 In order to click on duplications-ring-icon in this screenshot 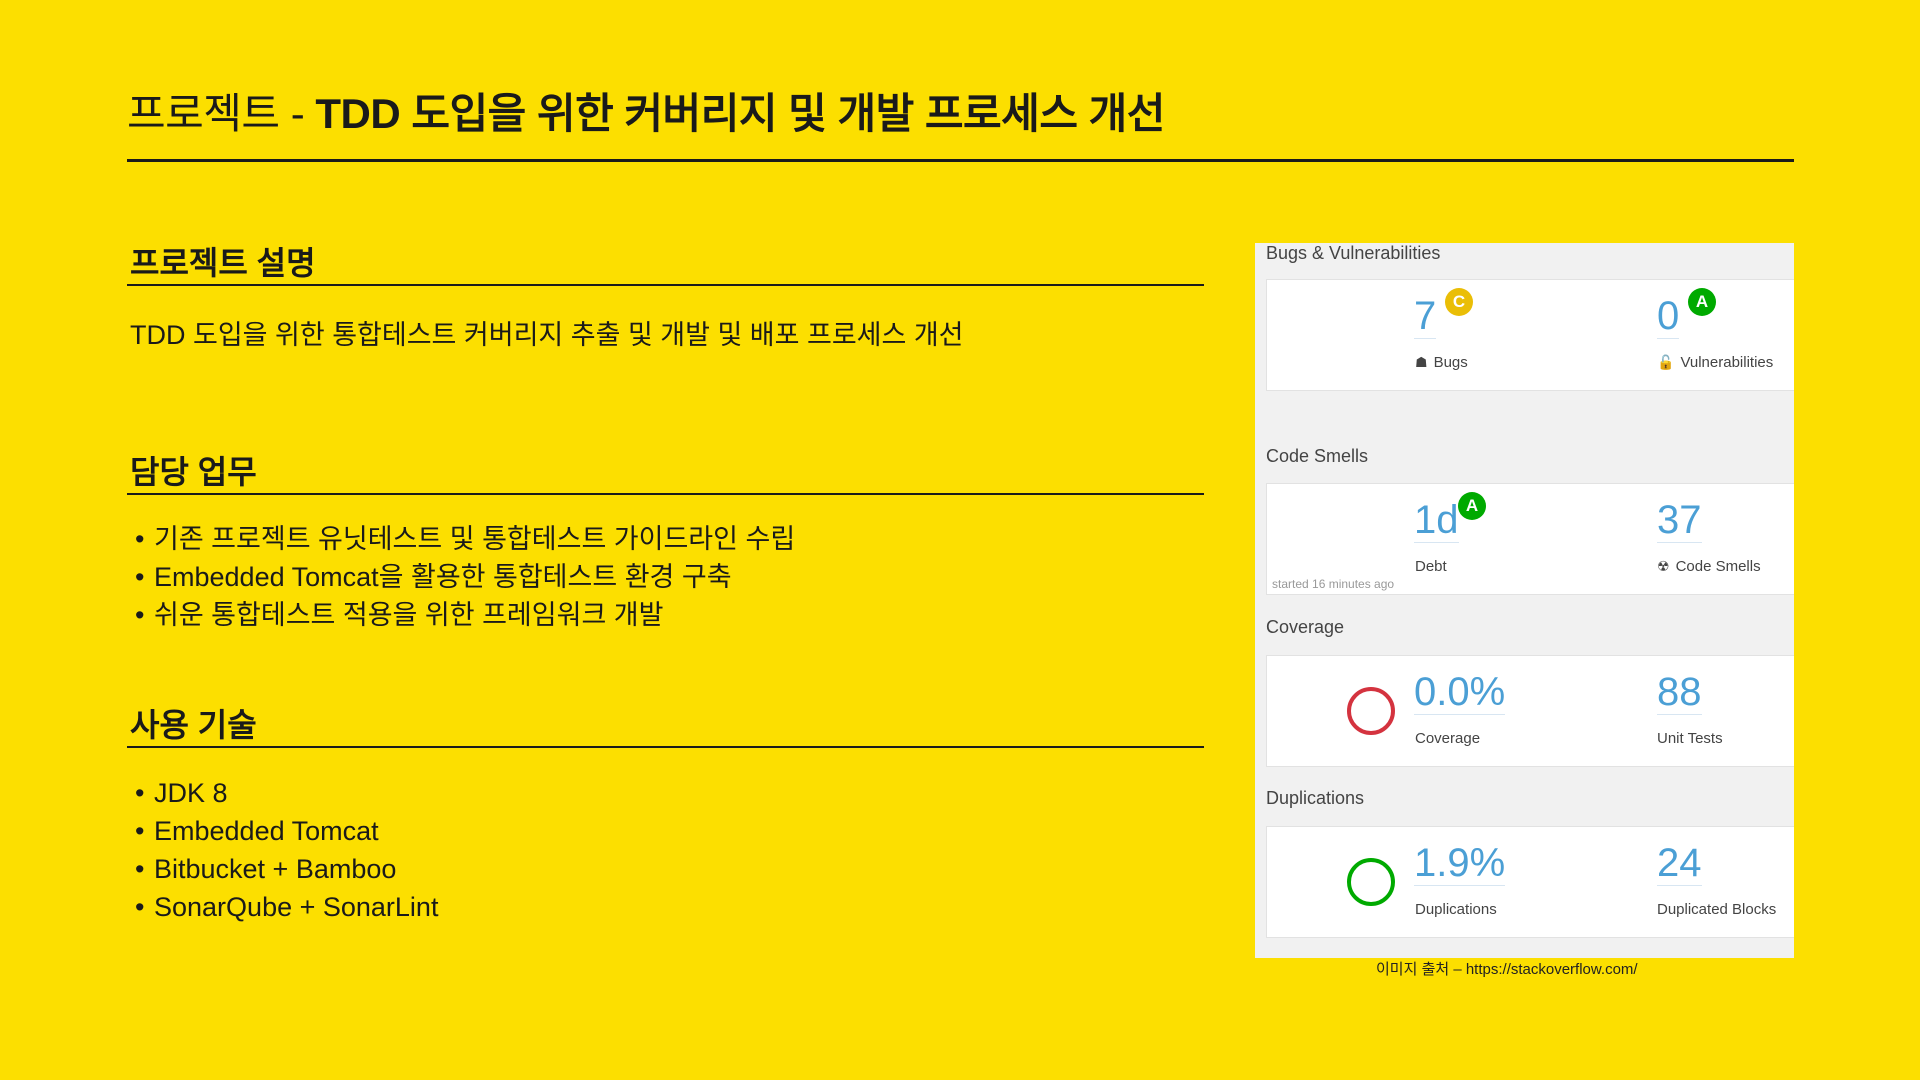, I will do `click(1371, 882)`.